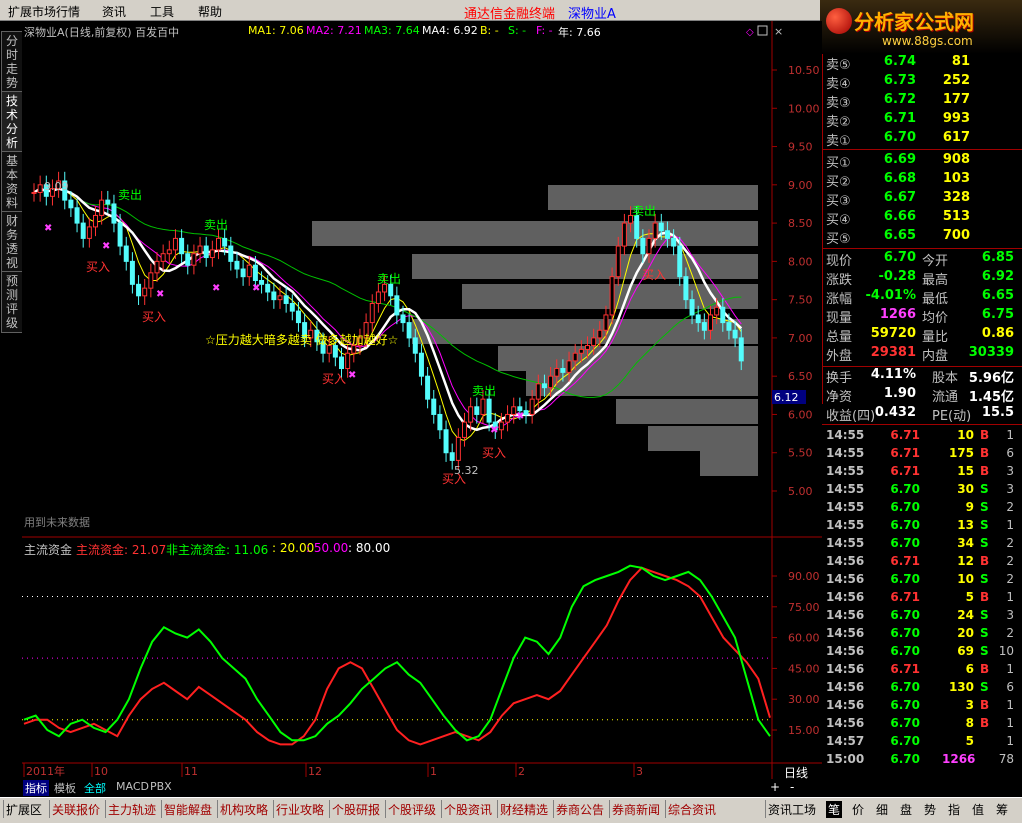 The height and width of the screenshot is (823, 1022). I want to click on tick-volume: 30, so click(965, 489).